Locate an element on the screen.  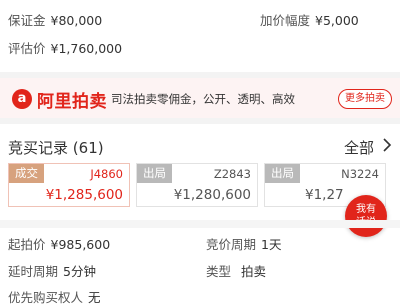
type-label: 类型 is located at coordinates (219, 271).